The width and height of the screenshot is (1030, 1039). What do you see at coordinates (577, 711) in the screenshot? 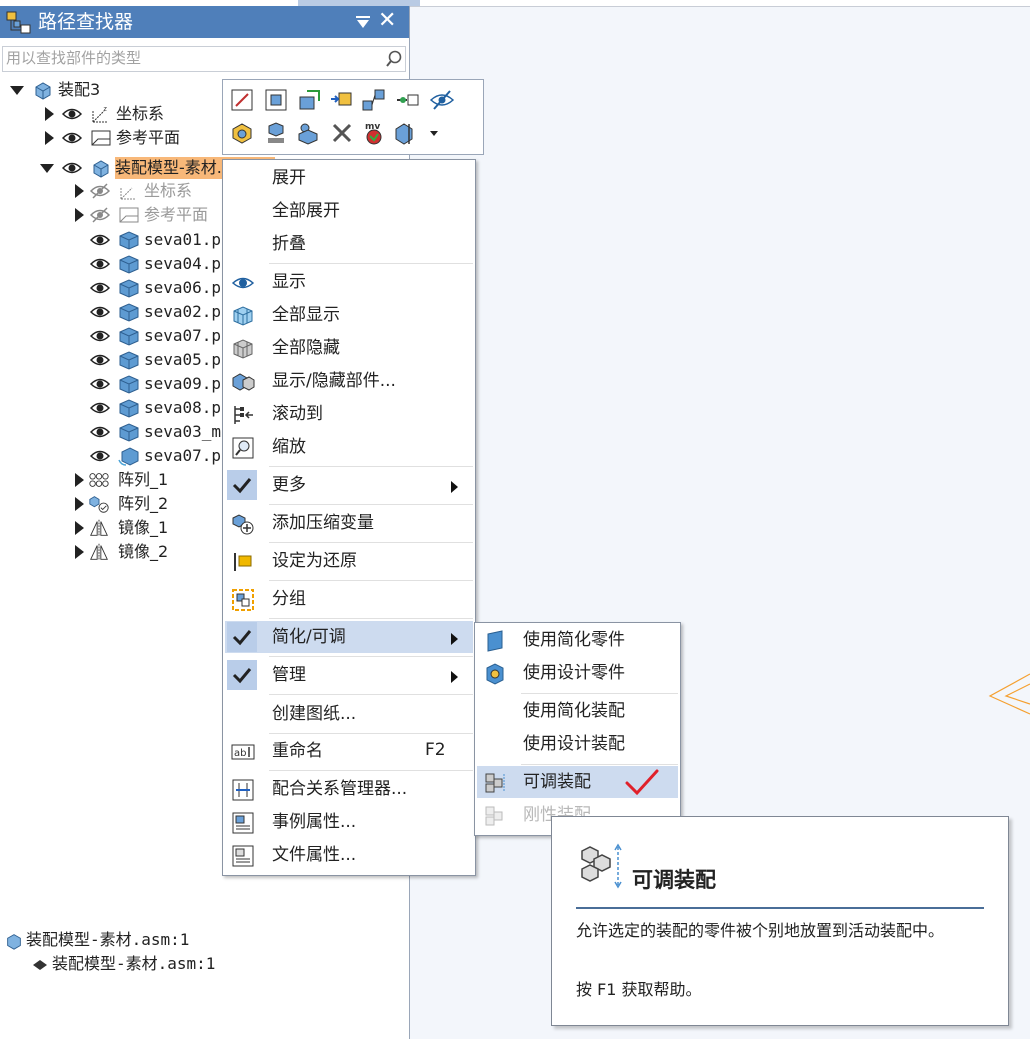
I see `submenu-item-use-simplified-assembly: 使用简化装配` at bounding box center [577, 711].